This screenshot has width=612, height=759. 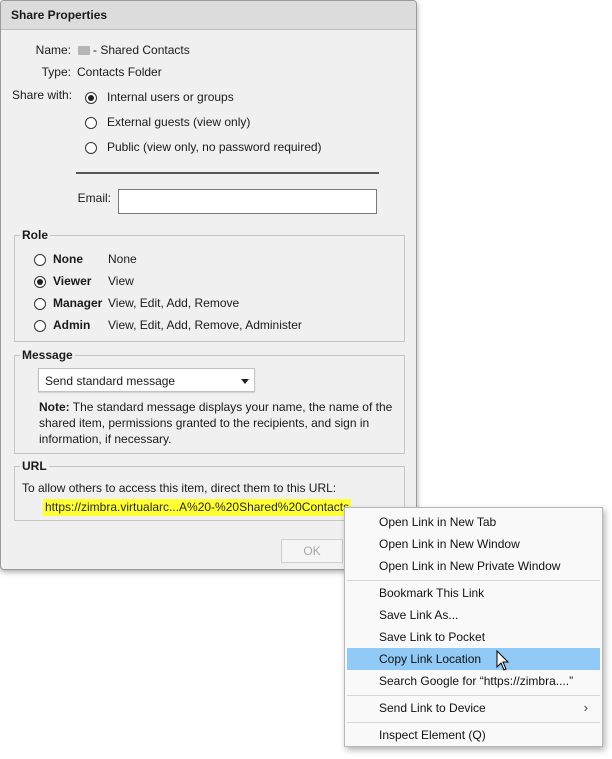 I want to click on role-admin-desc: View, Edit, Add, Remove, Administer, so click(x=205, y=325).